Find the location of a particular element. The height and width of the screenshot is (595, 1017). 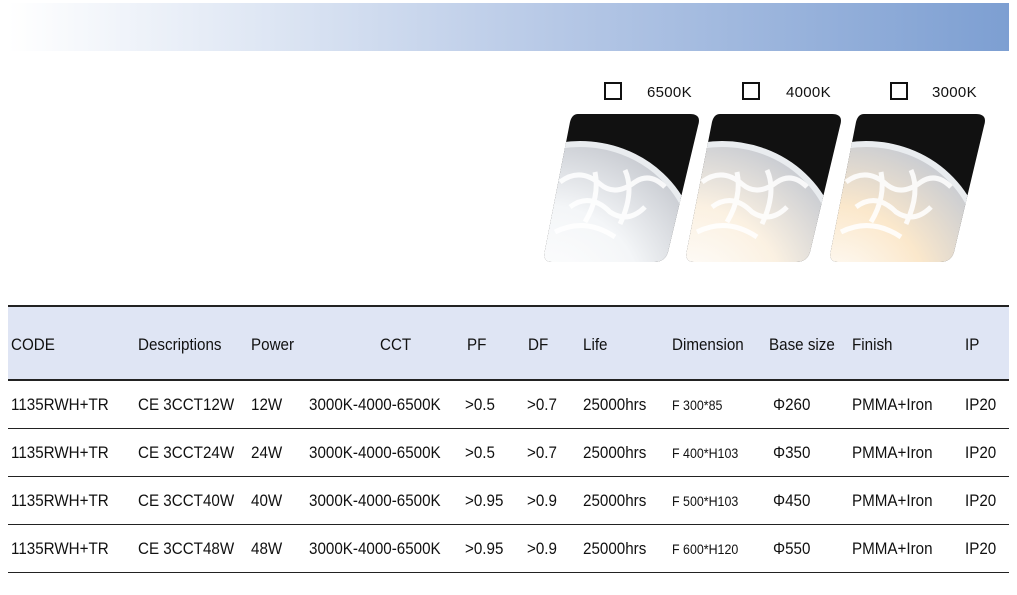

cell-base-size: Φ260 is located at coordinates (792, 405).